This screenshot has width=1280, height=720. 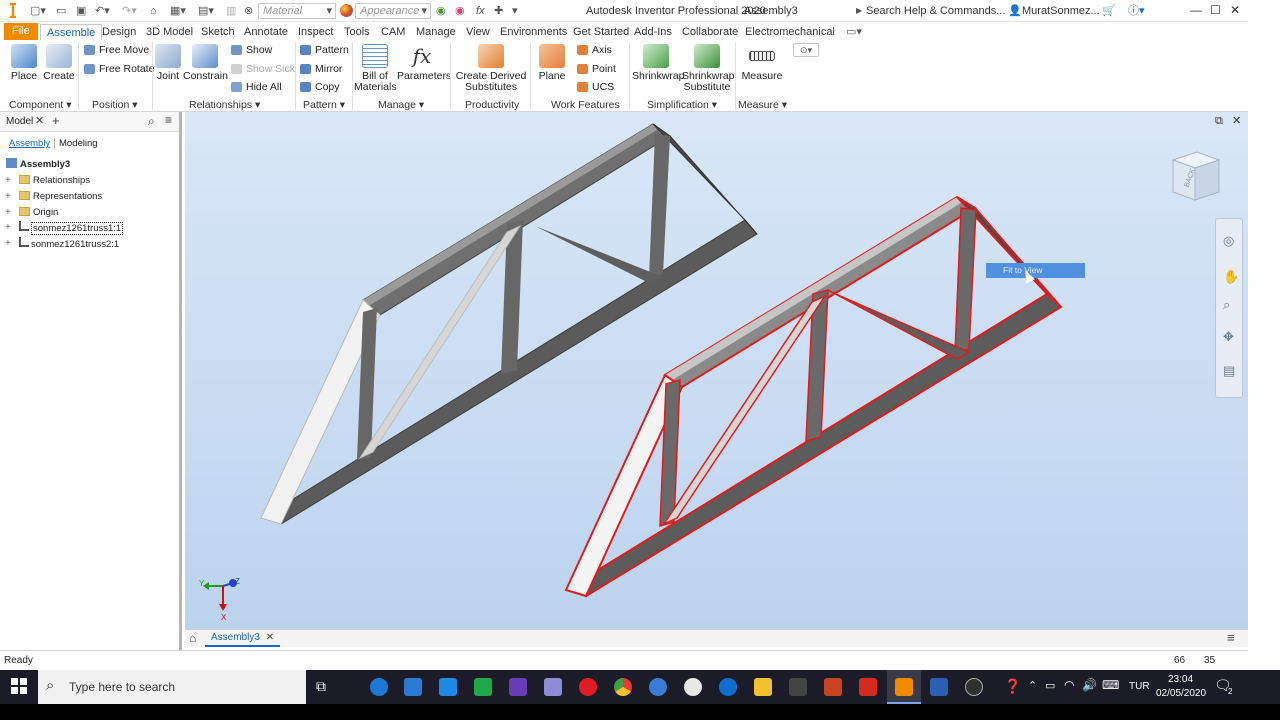 What do you see at coordinates (854, 32) in the screenshot?
I see `ribbon-options-icon: ▭▾` at bounding box center [854, 32].